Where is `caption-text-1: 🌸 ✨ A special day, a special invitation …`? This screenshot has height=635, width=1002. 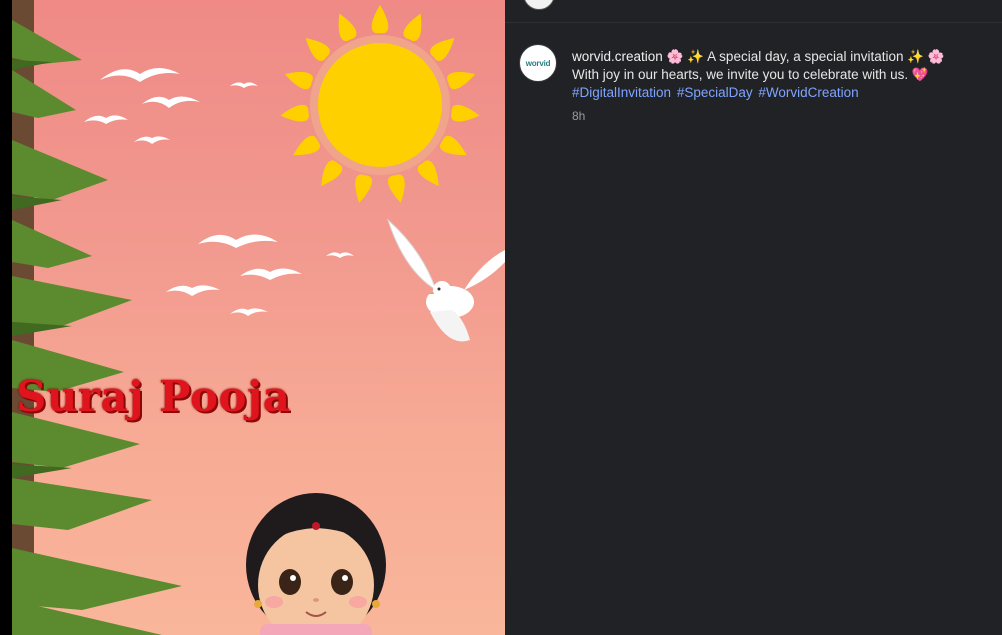 caption-text-1: 🌸 ✨ A special day, a special invitation … is located at coordinates (805, 56).